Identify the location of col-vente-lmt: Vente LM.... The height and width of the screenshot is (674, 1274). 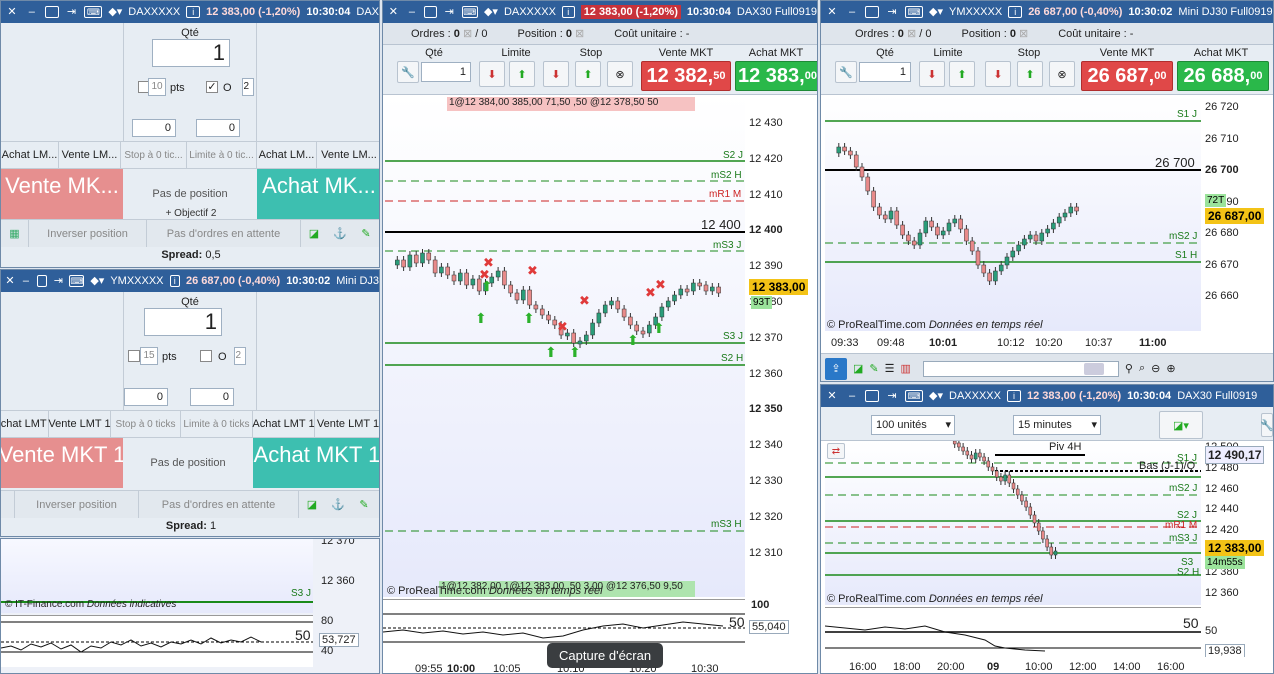
(90, 155).